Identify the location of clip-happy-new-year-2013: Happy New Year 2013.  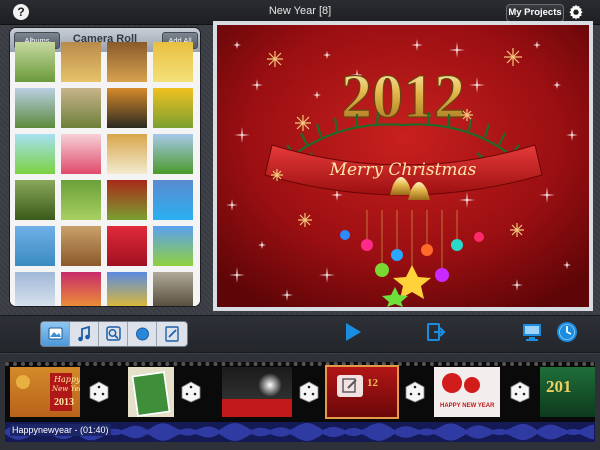
(45, 392).